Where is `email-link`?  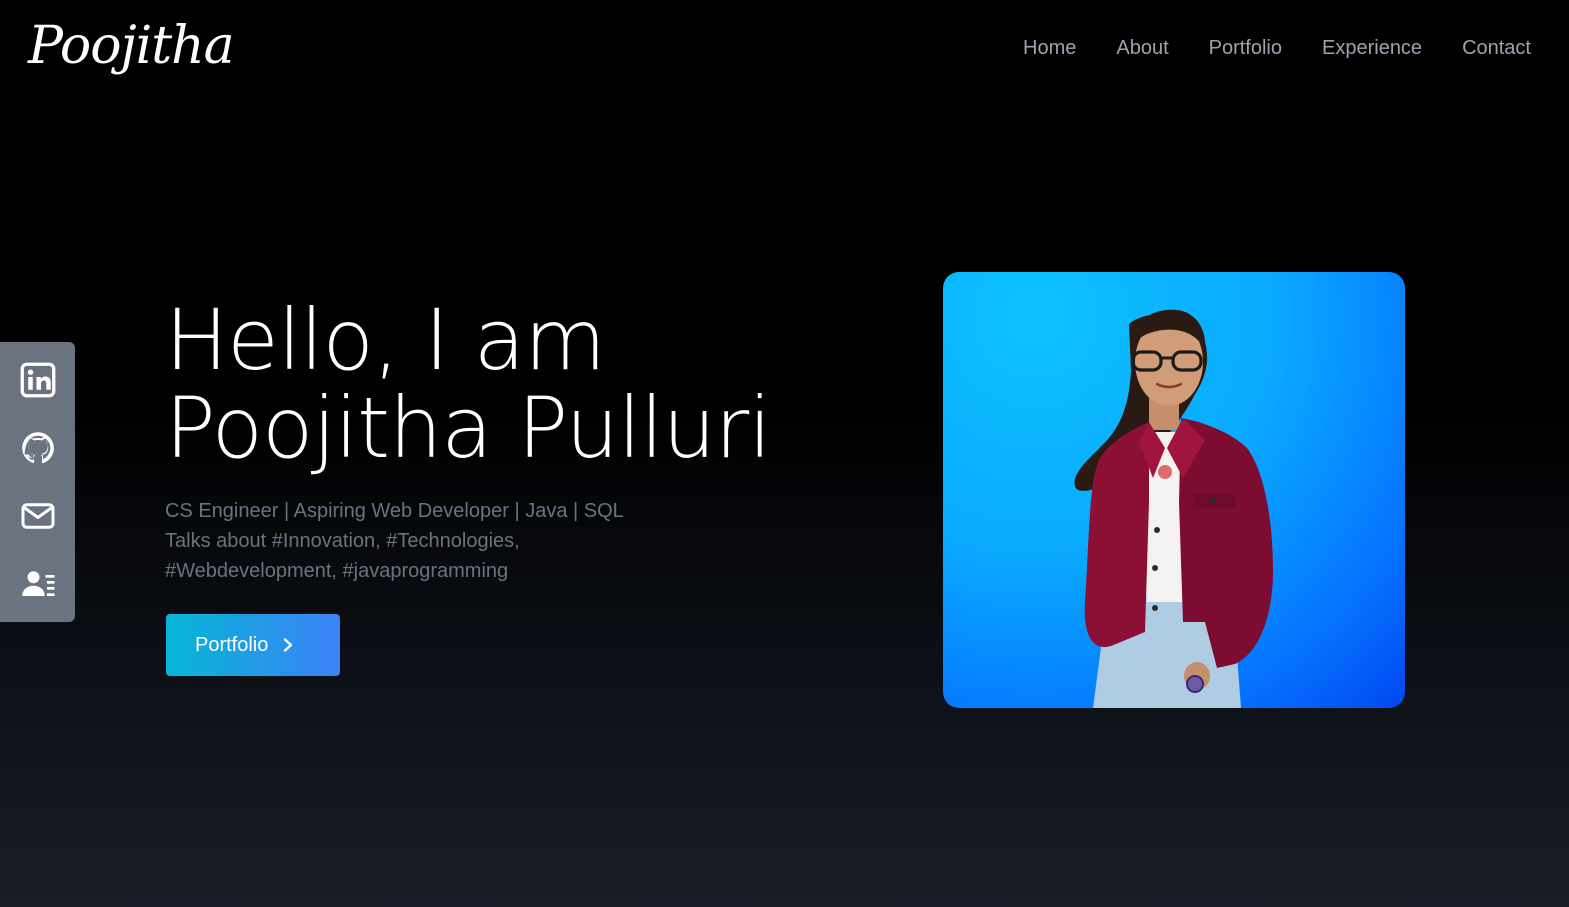
email-link is located at coordinates (38, 516).